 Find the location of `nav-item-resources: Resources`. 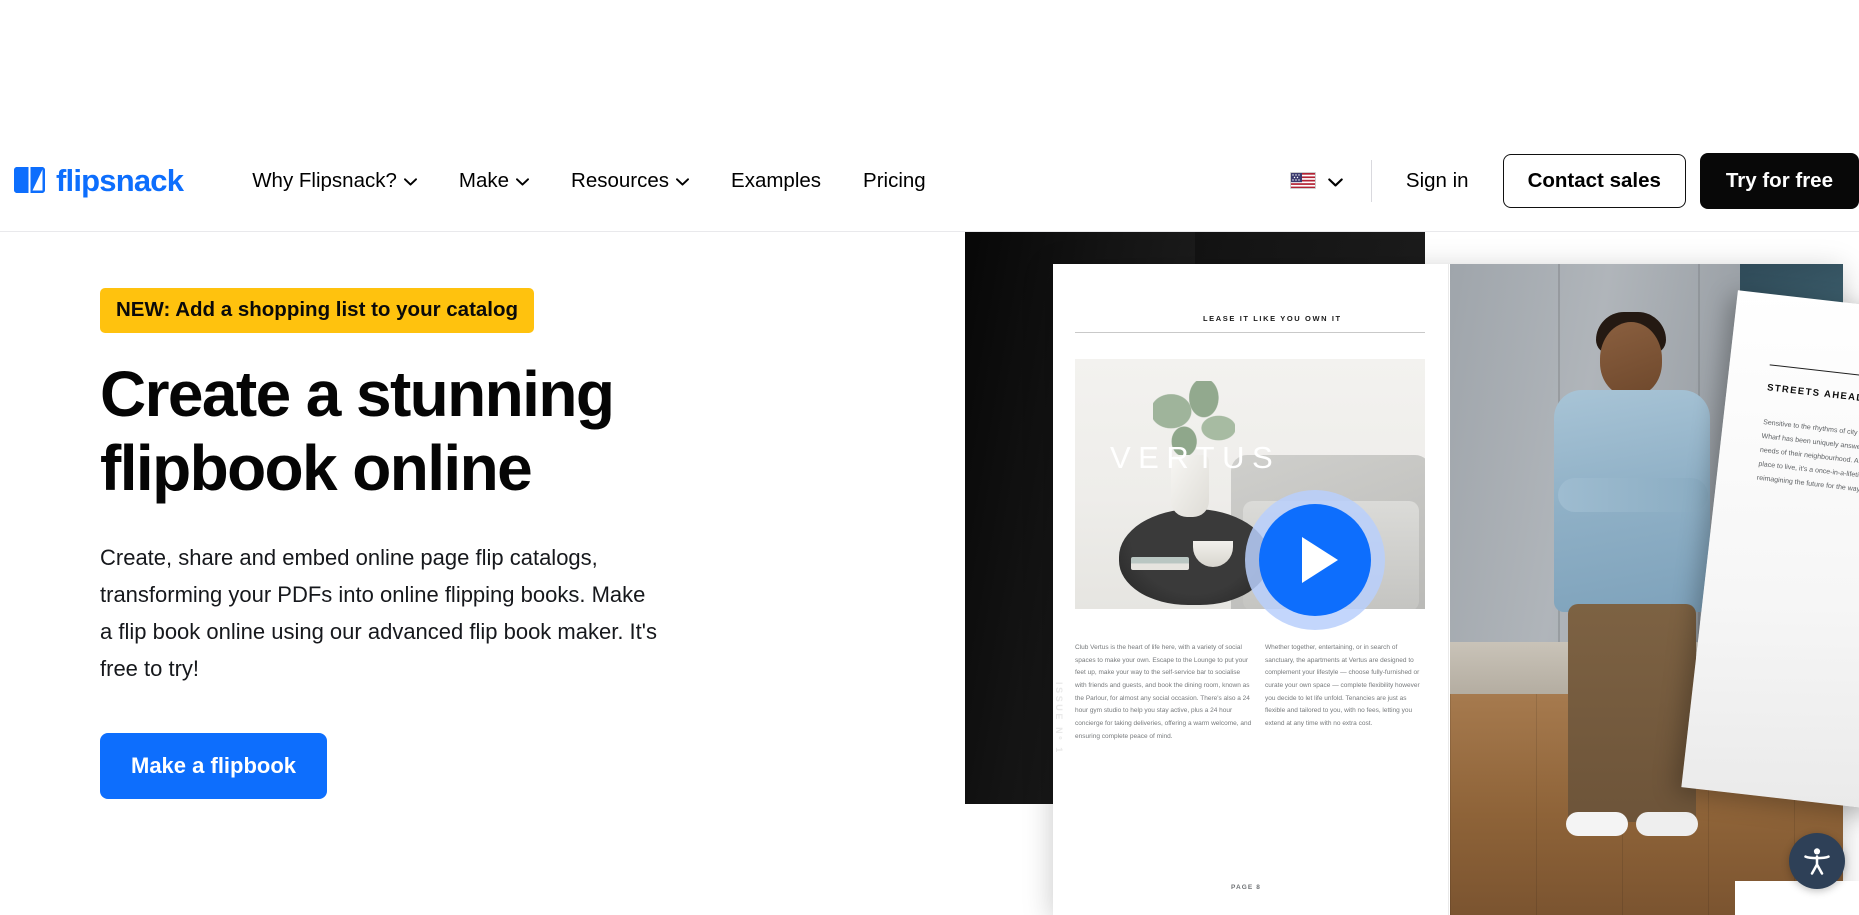

nav-item-resources: Resources is located at coordinates (630, 181).